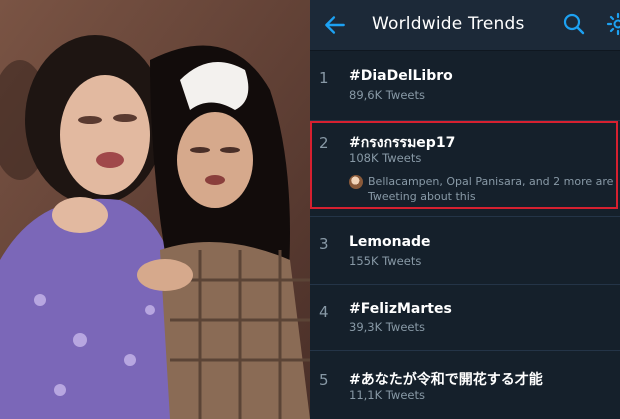 The image size is (620, 419). Describe the element at coordinates (324, 244) in the screenshot. I see `trend-rank: 3` at that location.